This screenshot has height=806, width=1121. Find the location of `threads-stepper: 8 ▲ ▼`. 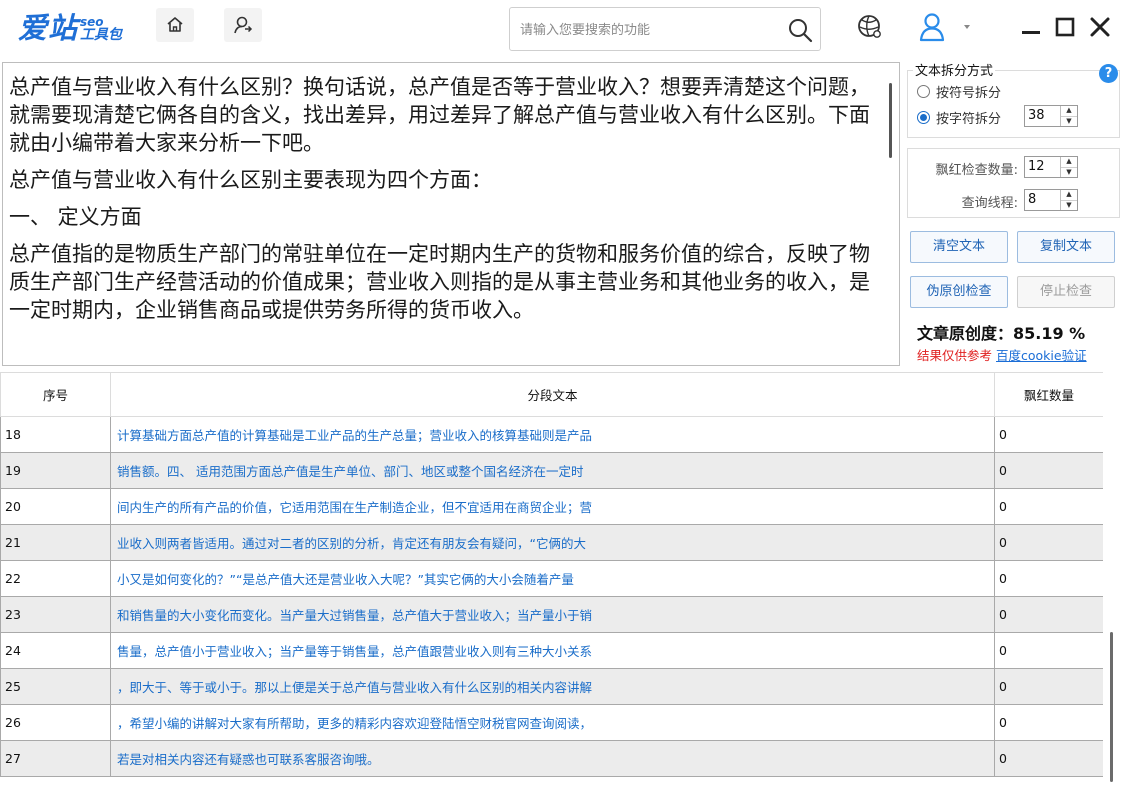

threads-stepper: 8 ▲ ▼ is located at coordinates (1051, 200).